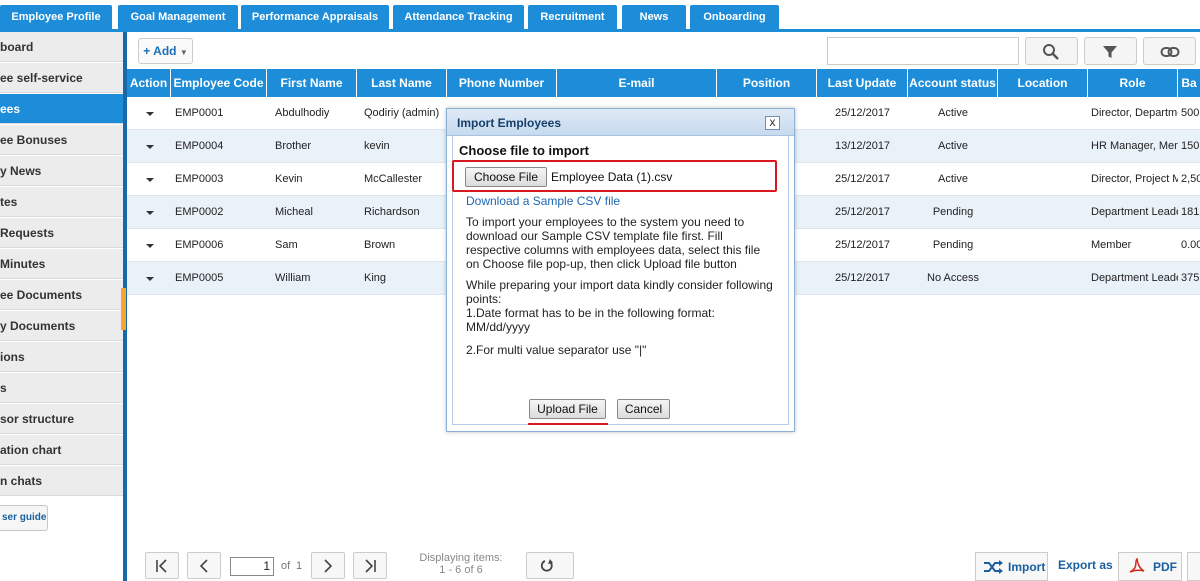 This screenshot has width=1200, height=581. Describe the element at coordinates (315, 18) in the screenshot. I see `tab-performance-appraisals: Performance Appraisals` at that location.